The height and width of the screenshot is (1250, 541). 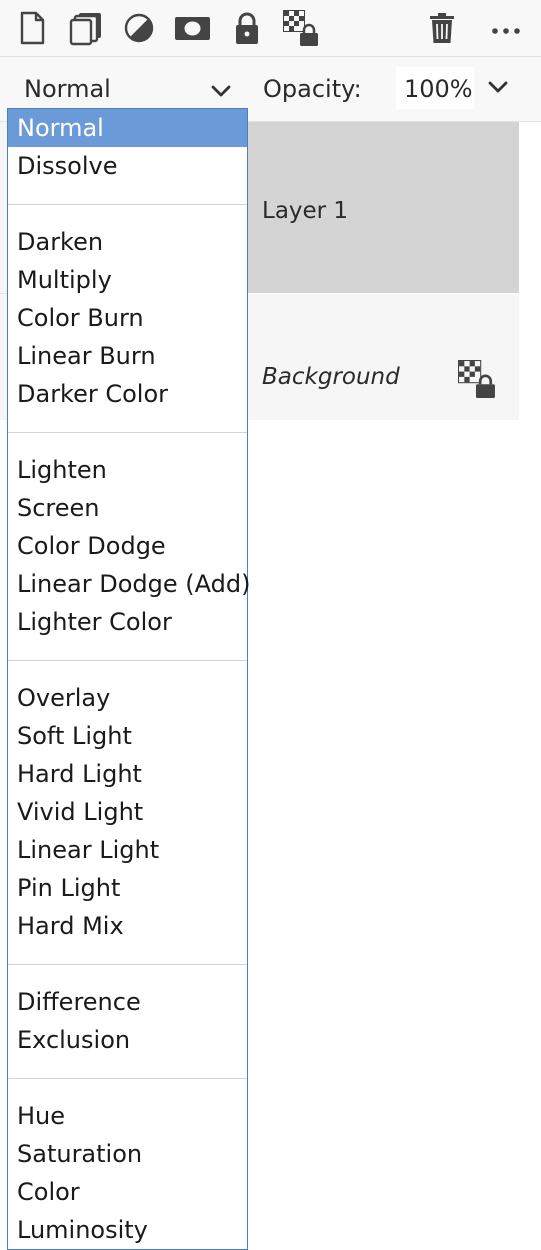 What do you see at coordinates (127, 1154) in the screenshot?
I see `blend-mode-option: Saturation` at bounding box center [127, 1154].